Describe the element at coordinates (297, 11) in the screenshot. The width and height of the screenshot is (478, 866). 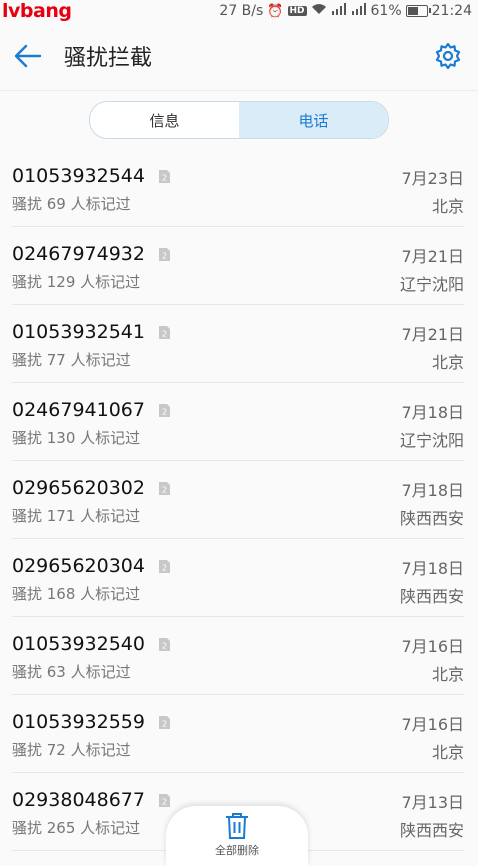
I see `hd-icon: HD` at that location.